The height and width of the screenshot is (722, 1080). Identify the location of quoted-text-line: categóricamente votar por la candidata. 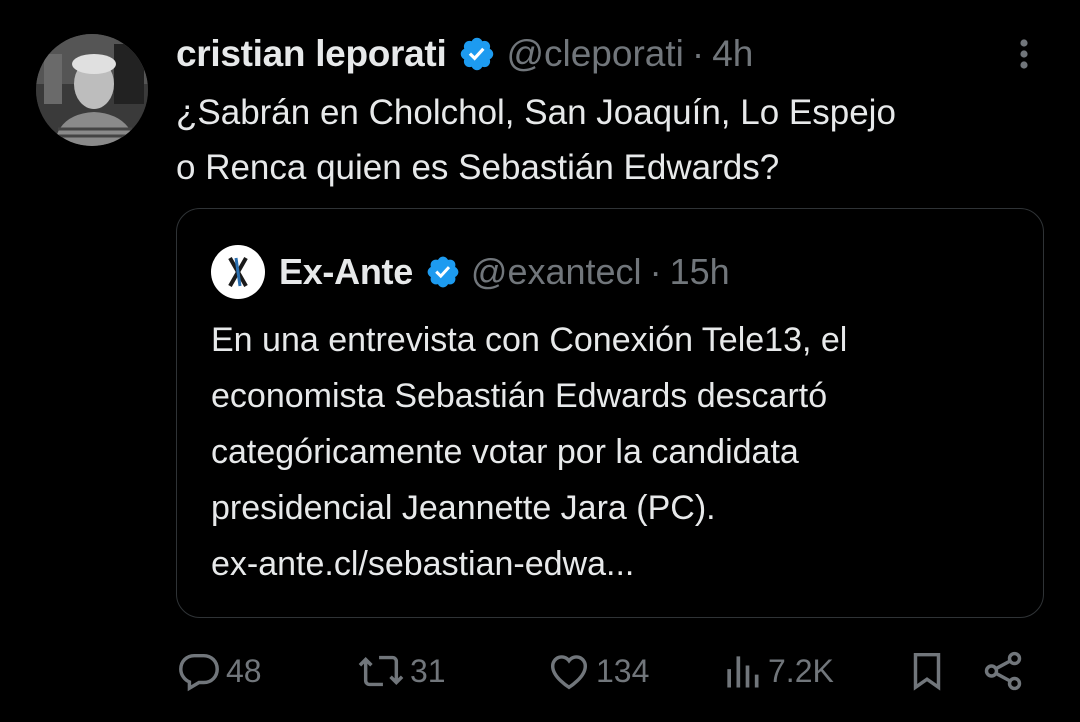
(505, 452).